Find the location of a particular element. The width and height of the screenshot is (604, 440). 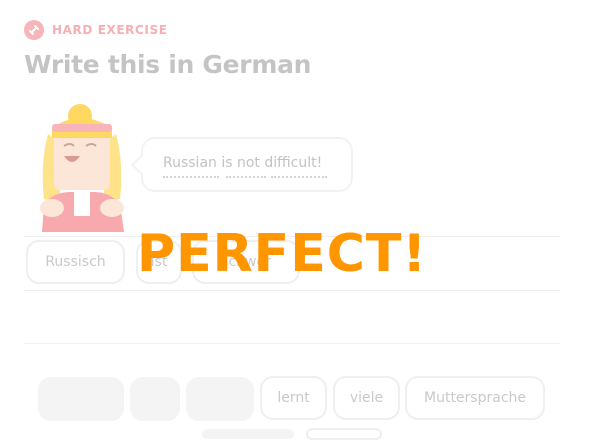

exercise-tag: HARD EXERCISE is located at coordinates (167, 30).